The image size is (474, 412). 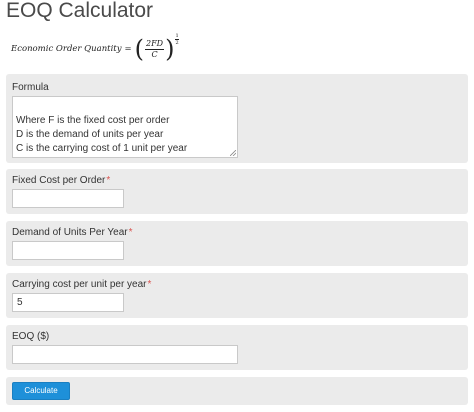 I want to click on eoq-result-panel: EOQ ($), so click(x=237, y=347).